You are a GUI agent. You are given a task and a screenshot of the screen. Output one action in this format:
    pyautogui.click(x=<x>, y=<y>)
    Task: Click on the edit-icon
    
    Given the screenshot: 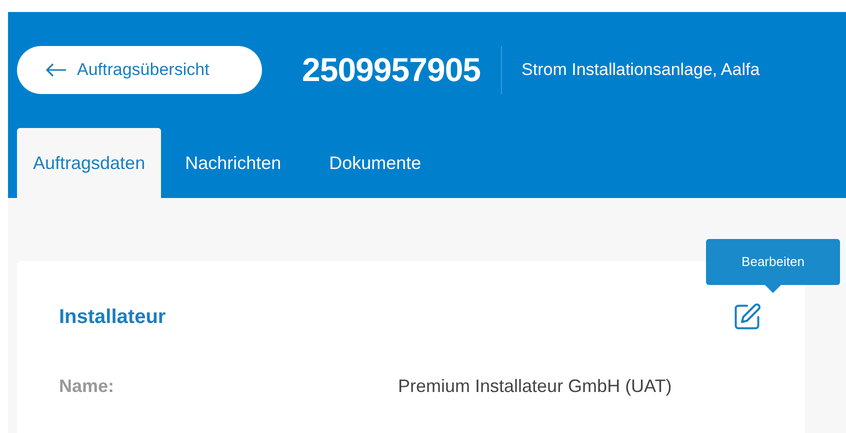 What is the action you would take?
    pyautogui.click(x=747, y=317)
    